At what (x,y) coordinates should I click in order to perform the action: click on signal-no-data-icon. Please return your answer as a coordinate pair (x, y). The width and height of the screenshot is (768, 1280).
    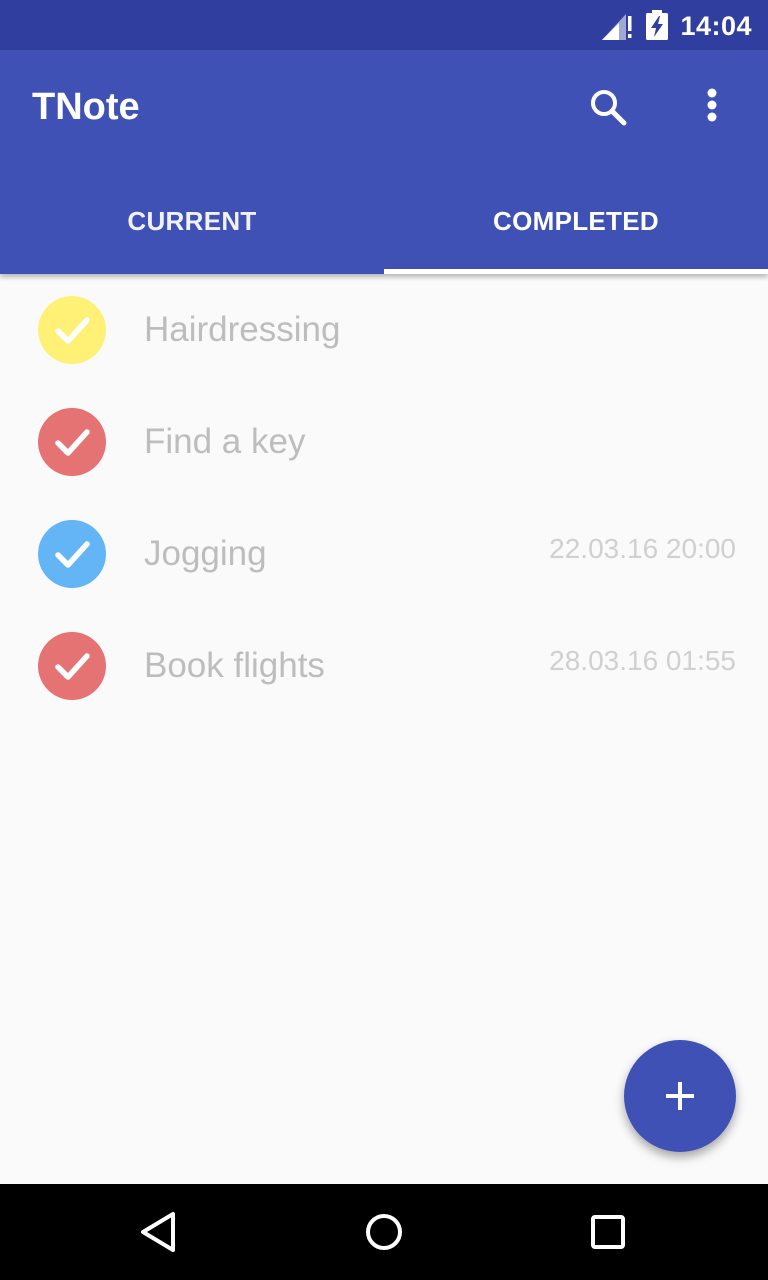
    Looking at the image, I should click on (618, 27).